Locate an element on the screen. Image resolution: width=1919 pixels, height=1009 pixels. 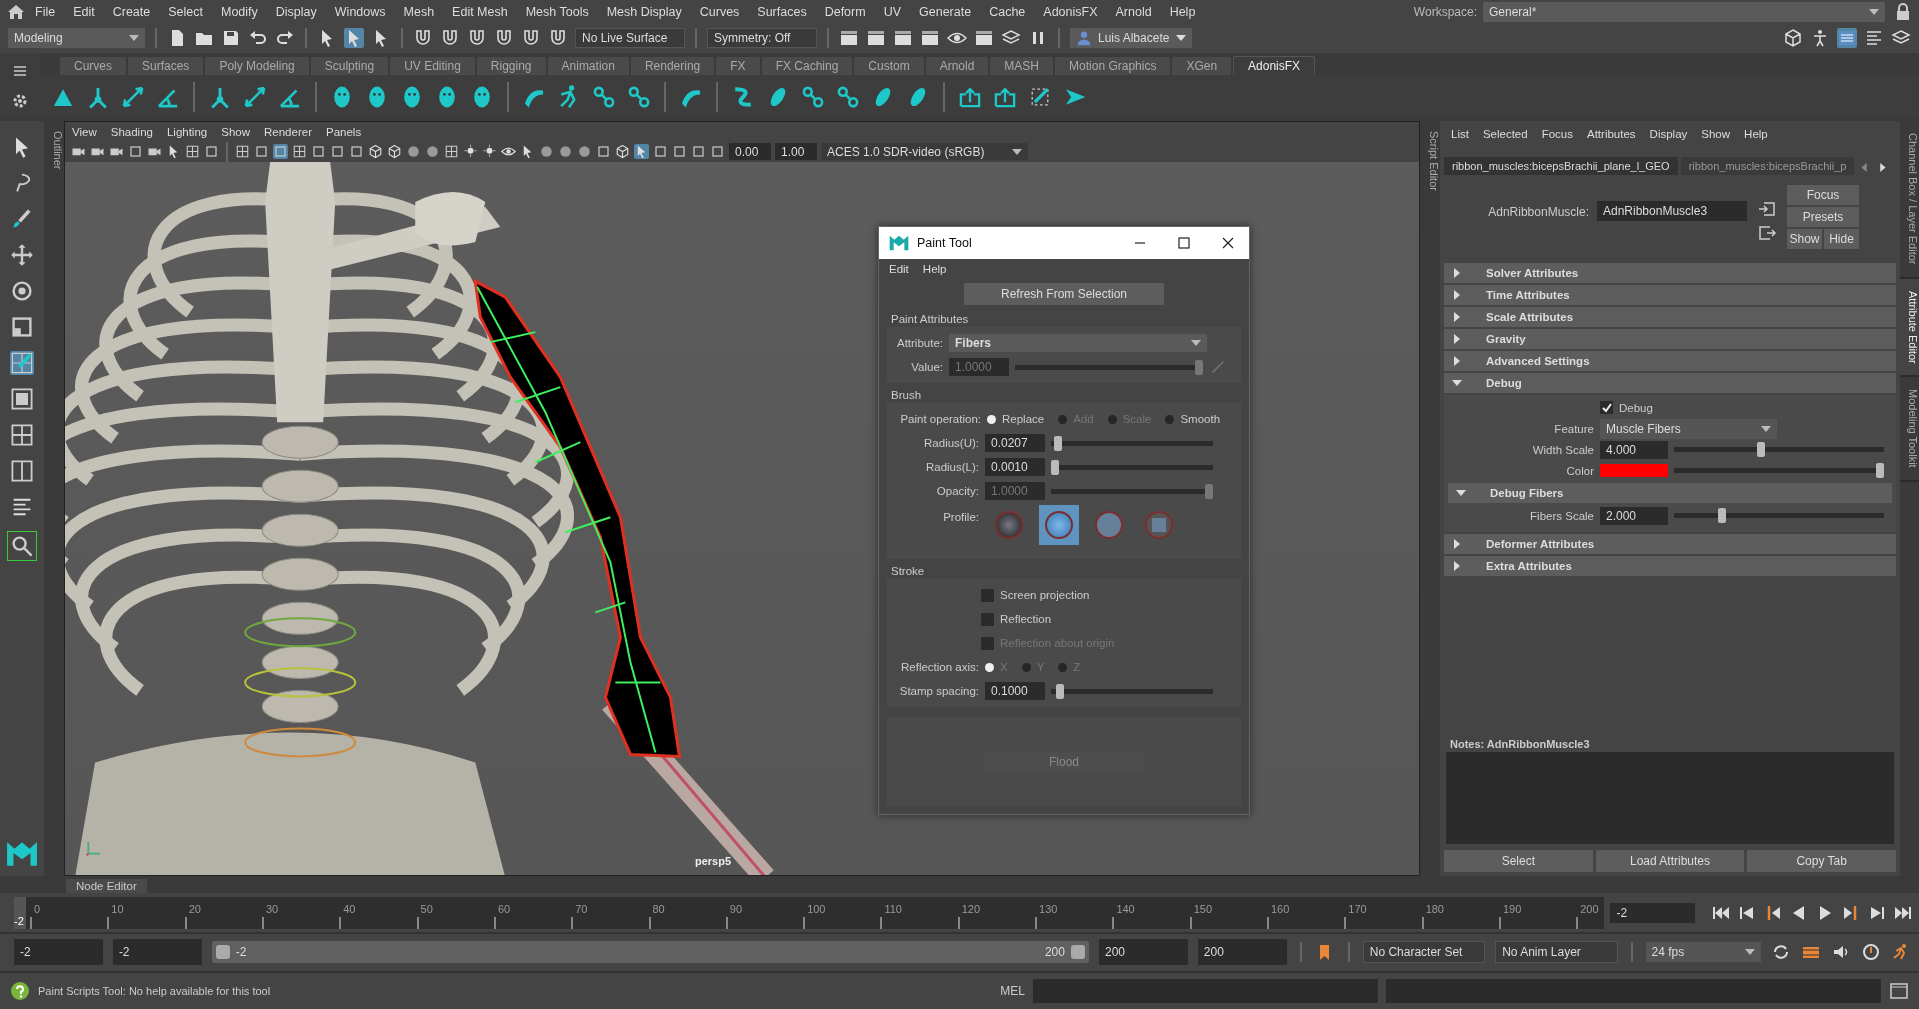
command-language-label: MEL is located at coordinates (1012, 990).